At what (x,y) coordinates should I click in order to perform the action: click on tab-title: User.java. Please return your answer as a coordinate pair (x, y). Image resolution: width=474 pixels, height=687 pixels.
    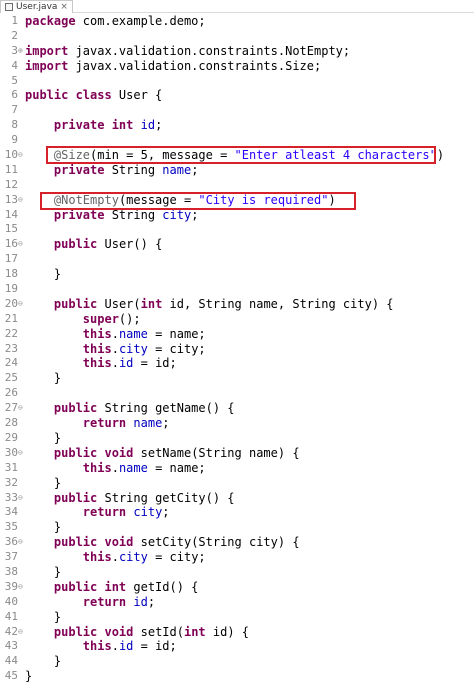
    Looking at the image, I should click on (37, 7).